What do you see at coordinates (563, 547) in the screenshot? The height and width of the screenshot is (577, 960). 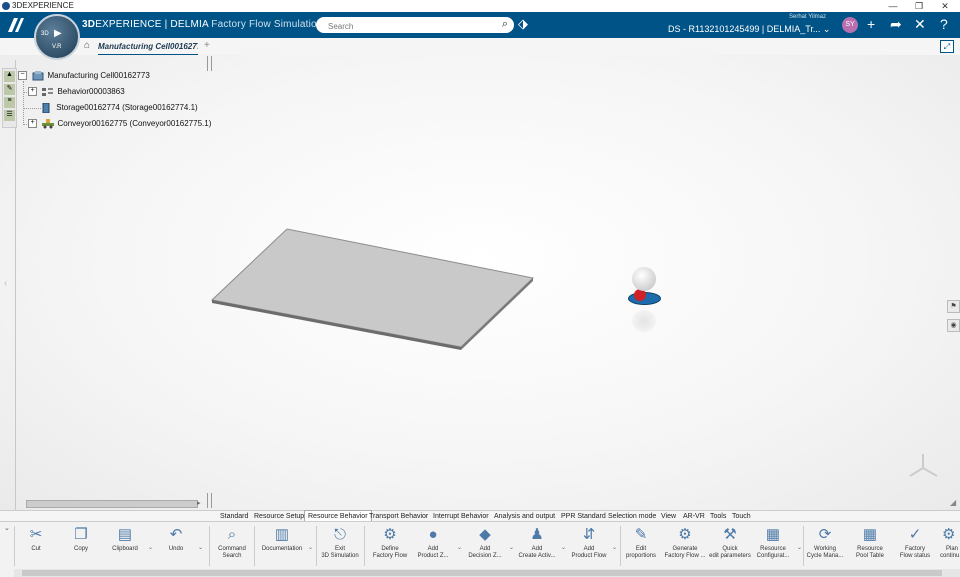 I see `create-activity-dropdown-icon: ⌄` at bounding box center [563, 547].